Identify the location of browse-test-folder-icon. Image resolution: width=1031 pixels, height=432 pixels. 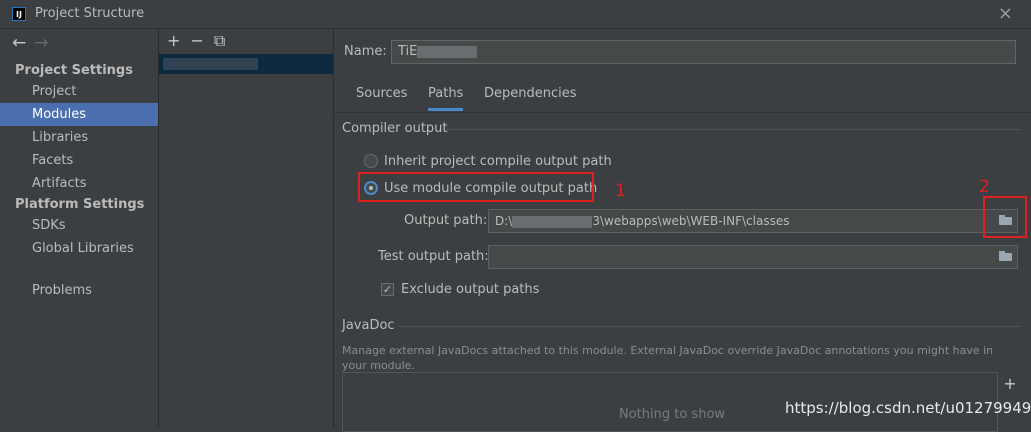
(1005, 257).